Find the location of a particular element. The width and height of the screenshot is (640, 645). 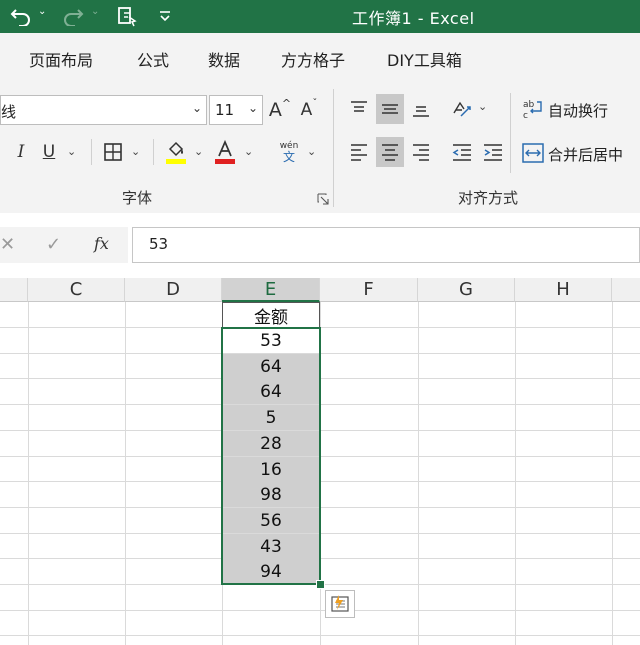

phonetic-guide-button: wén 文 is located at coordinates (289, 152).